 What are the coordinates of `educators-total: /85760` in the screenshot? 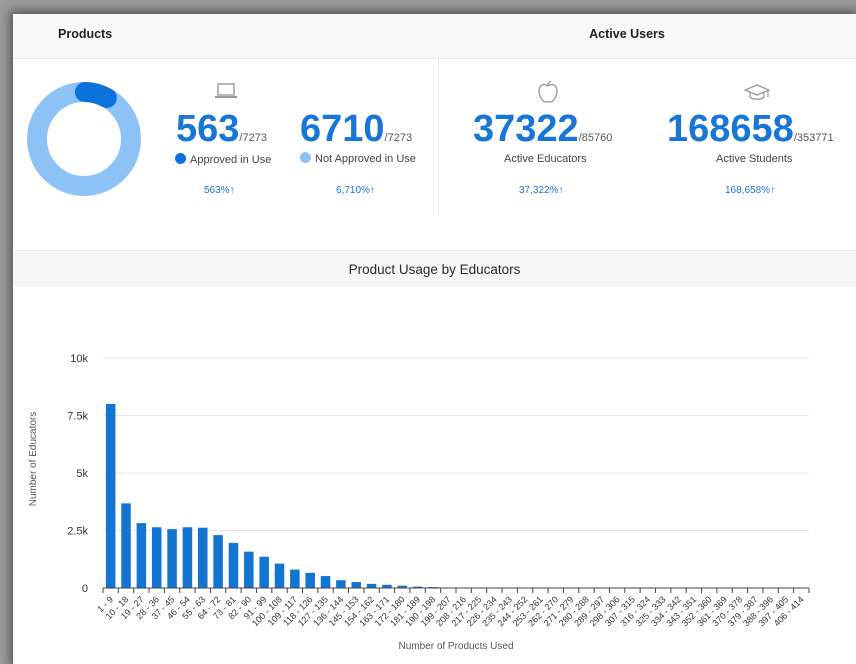 It's located at (595, 138).